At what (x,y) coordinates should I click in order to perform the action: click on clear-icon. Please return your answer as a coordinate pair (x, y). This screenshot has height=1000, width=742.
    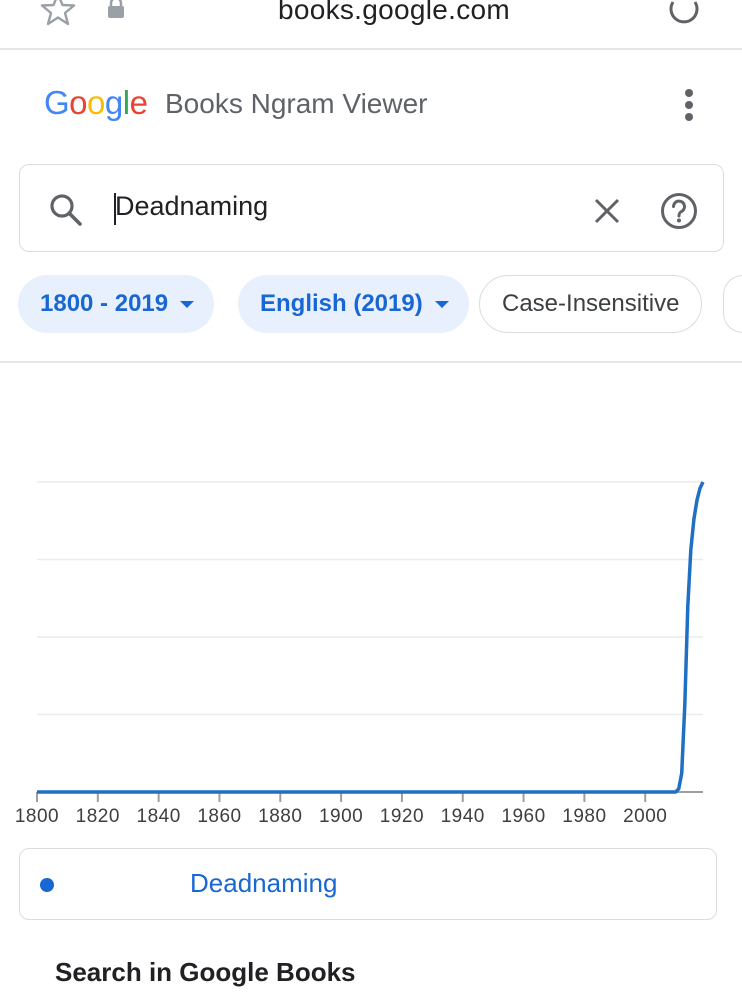
    Looking at the image, I should click on (607, 213).